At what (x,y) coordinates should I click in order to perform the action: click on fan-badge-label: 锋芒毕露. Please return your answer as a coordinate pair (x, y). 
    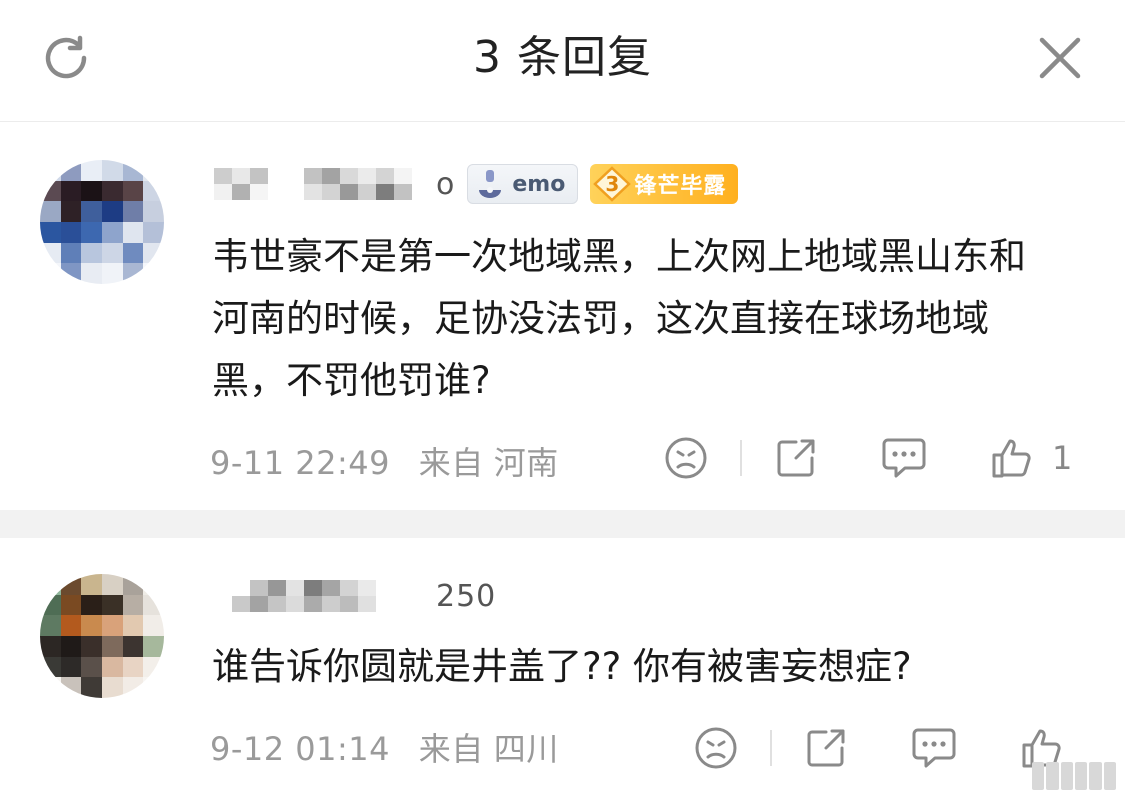
    Looking at the image, I should click on (680, 186).